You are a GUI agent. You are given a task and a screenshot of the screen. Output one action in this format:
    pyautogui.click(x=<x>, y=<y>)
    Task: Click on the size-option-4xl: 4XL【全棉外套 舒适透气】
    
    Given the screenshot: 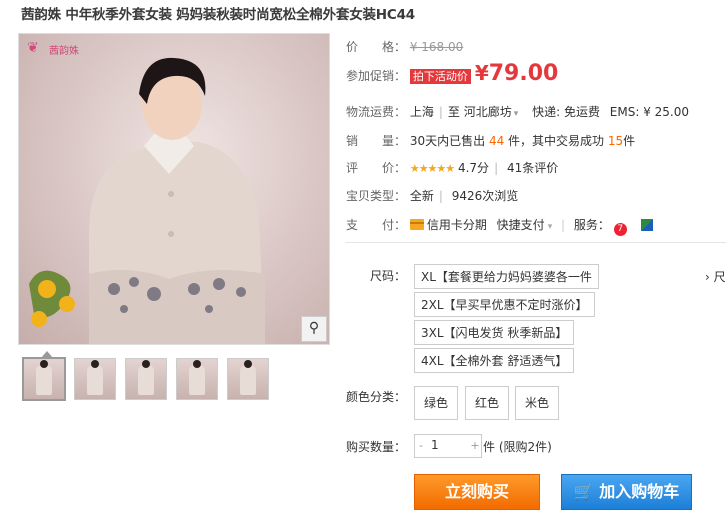 What is the action you would take?
    pyautogui.click(x=494, y=360)
    